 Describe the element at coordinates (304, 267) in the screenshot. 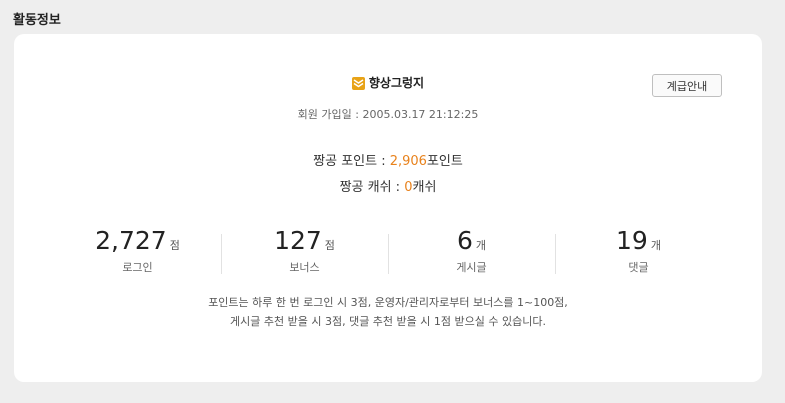

I see `stat-bonus-label: 보너스` at that location.